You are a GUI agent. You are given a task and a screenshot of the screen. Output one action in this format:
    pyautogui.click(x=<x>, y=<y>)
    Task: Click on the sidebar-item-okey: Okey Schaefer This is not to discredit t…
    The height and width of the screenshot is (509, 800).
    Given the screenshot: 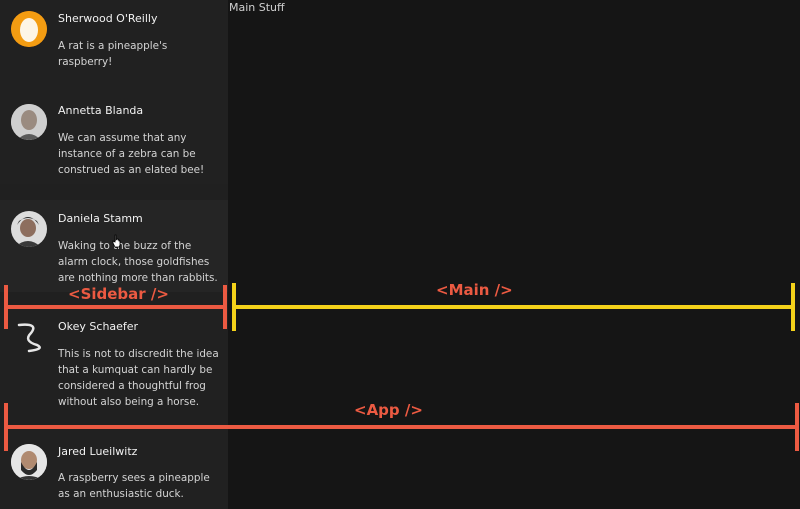 What is the action you would take?
    pyautogui.click(x=114, y=358)
    